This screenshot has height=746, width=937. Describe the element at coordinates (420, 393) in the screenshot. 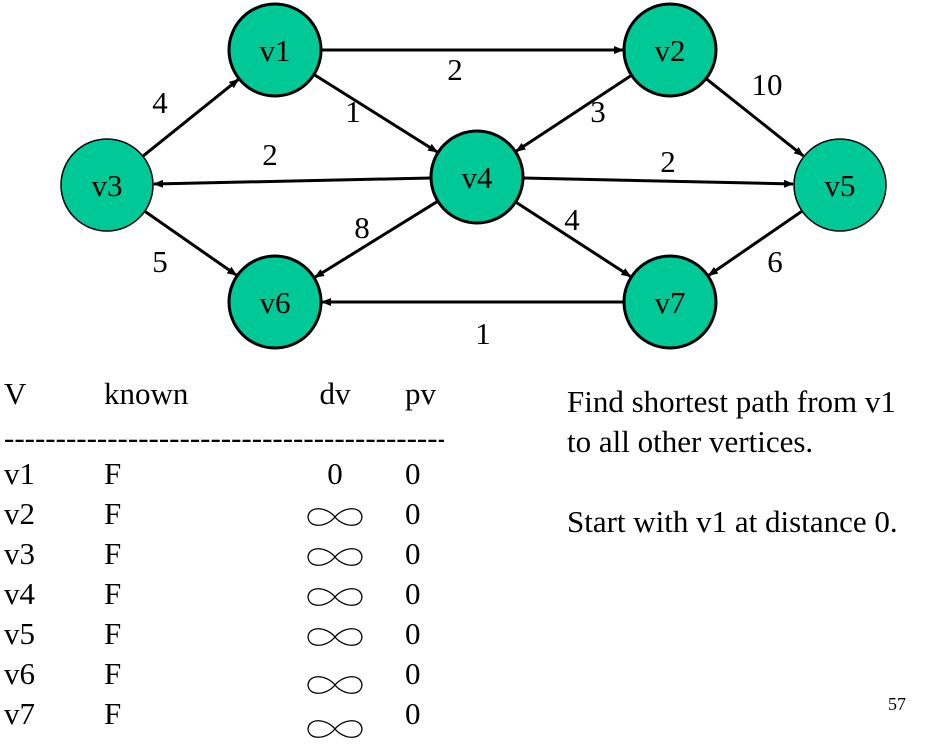

I see `header-pv: pv` at that location.